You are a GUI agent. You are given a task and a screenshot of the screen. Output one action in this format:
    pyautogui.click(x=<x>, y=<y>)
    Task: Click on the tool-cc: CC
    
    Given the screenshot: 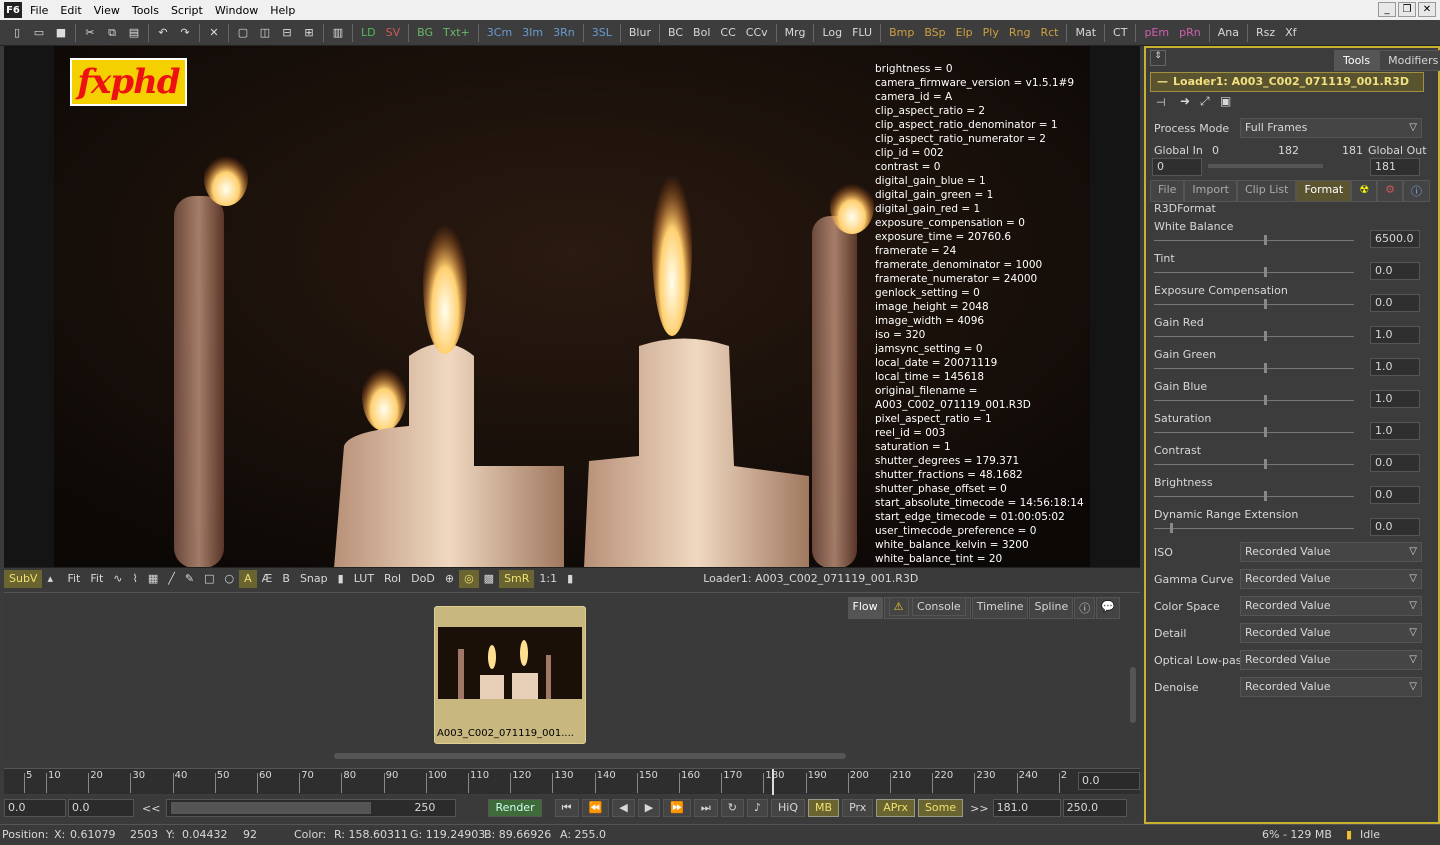 What is the action you would take?
    pyautogui.click(x=727, y=33)
    